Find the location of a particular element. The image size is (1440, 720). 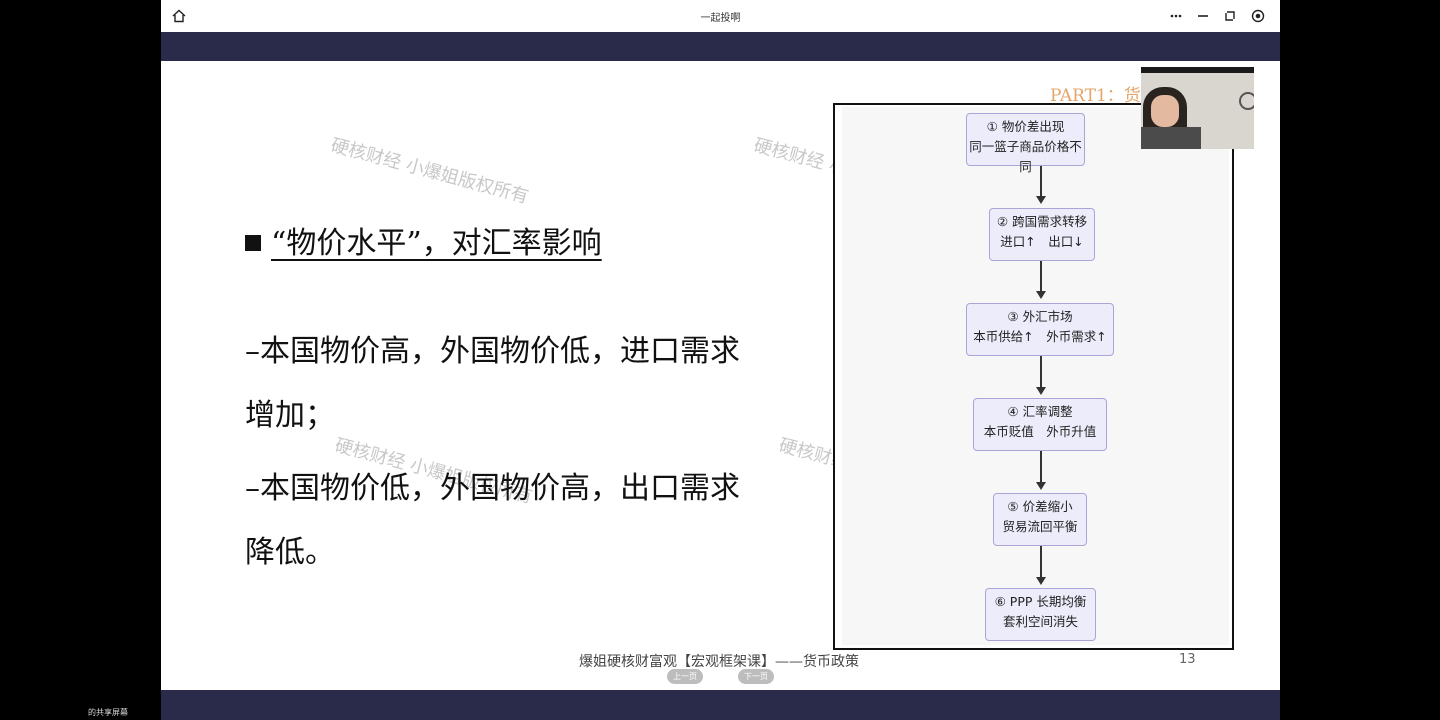

flow-node-detail: 贸易流回平衡 is located at coordinates (1040, 526).